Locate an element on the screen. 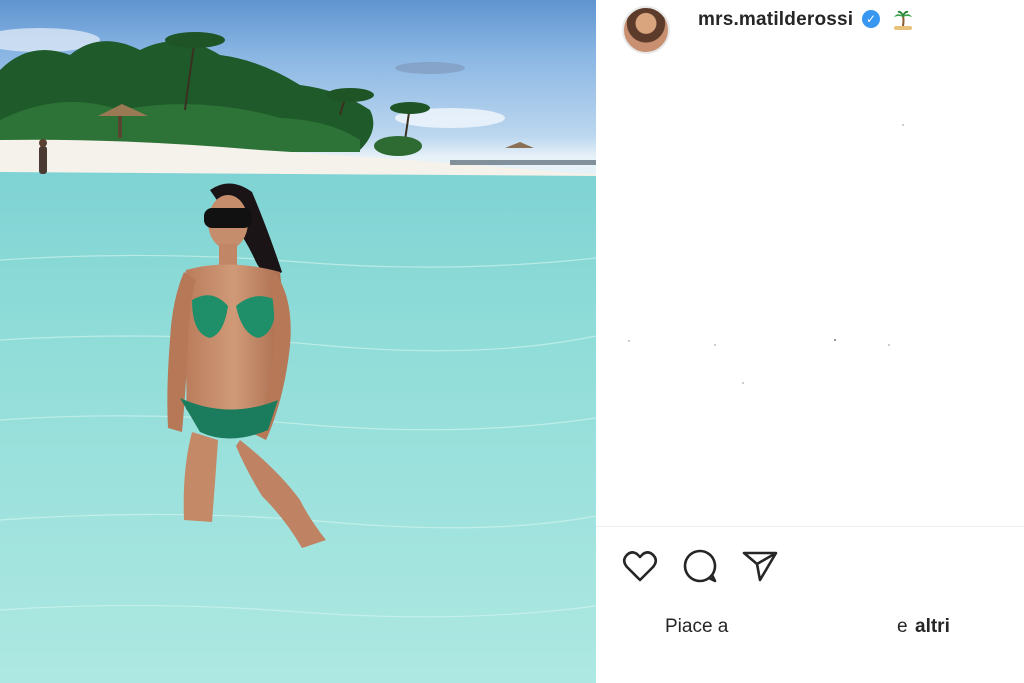  post-header: mrs.matilderossi ✓ is located at coordinates (810, 31).